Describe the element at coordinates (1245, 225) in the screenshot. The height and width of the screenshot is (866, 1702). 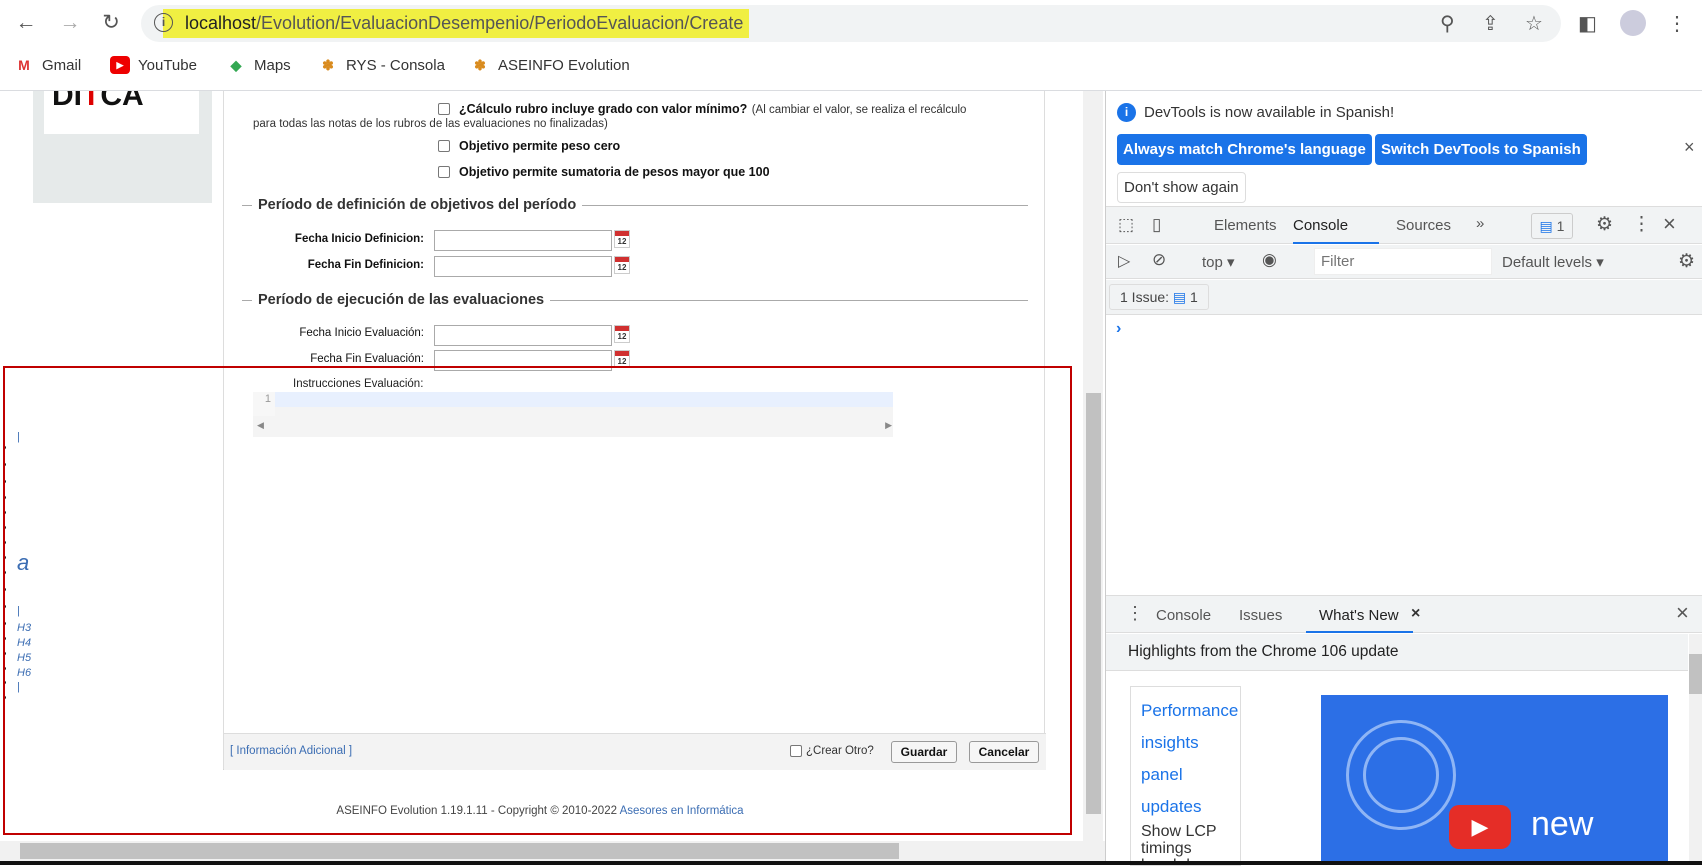
I see `tab-elements: Elements` at that location.